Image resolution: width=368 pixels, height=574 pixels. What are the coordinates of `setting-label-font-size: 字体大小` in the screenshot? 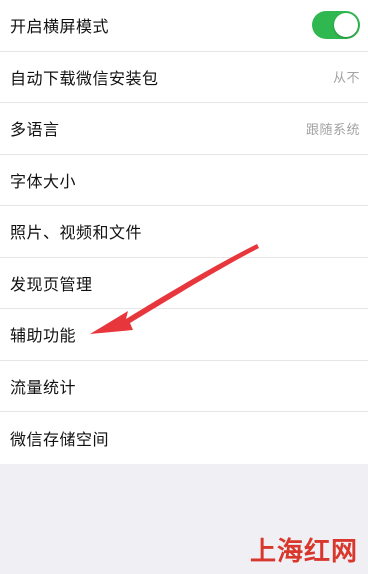 It's located at (43, 181).